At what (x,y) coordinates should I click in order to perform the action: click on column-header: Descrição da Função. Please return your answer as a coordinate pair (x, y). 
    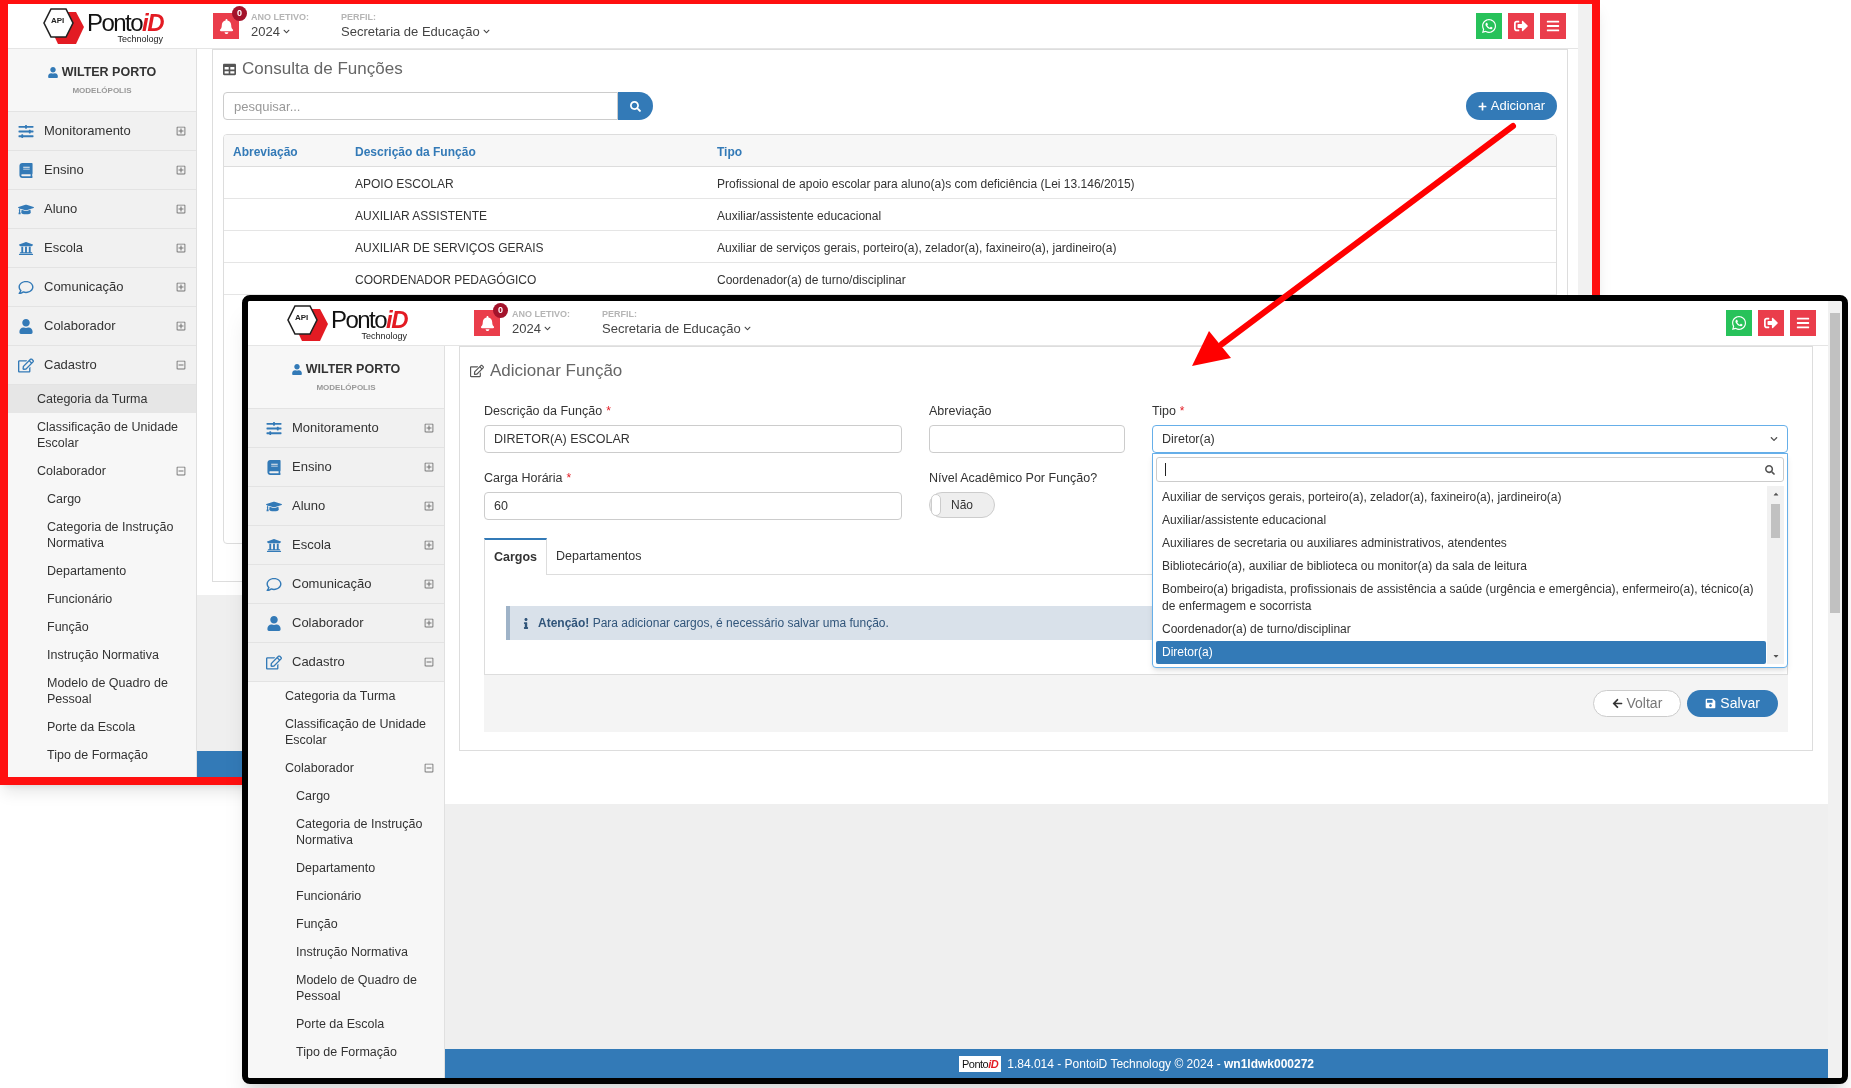
    Looking at the image, I should click on (415, 151).